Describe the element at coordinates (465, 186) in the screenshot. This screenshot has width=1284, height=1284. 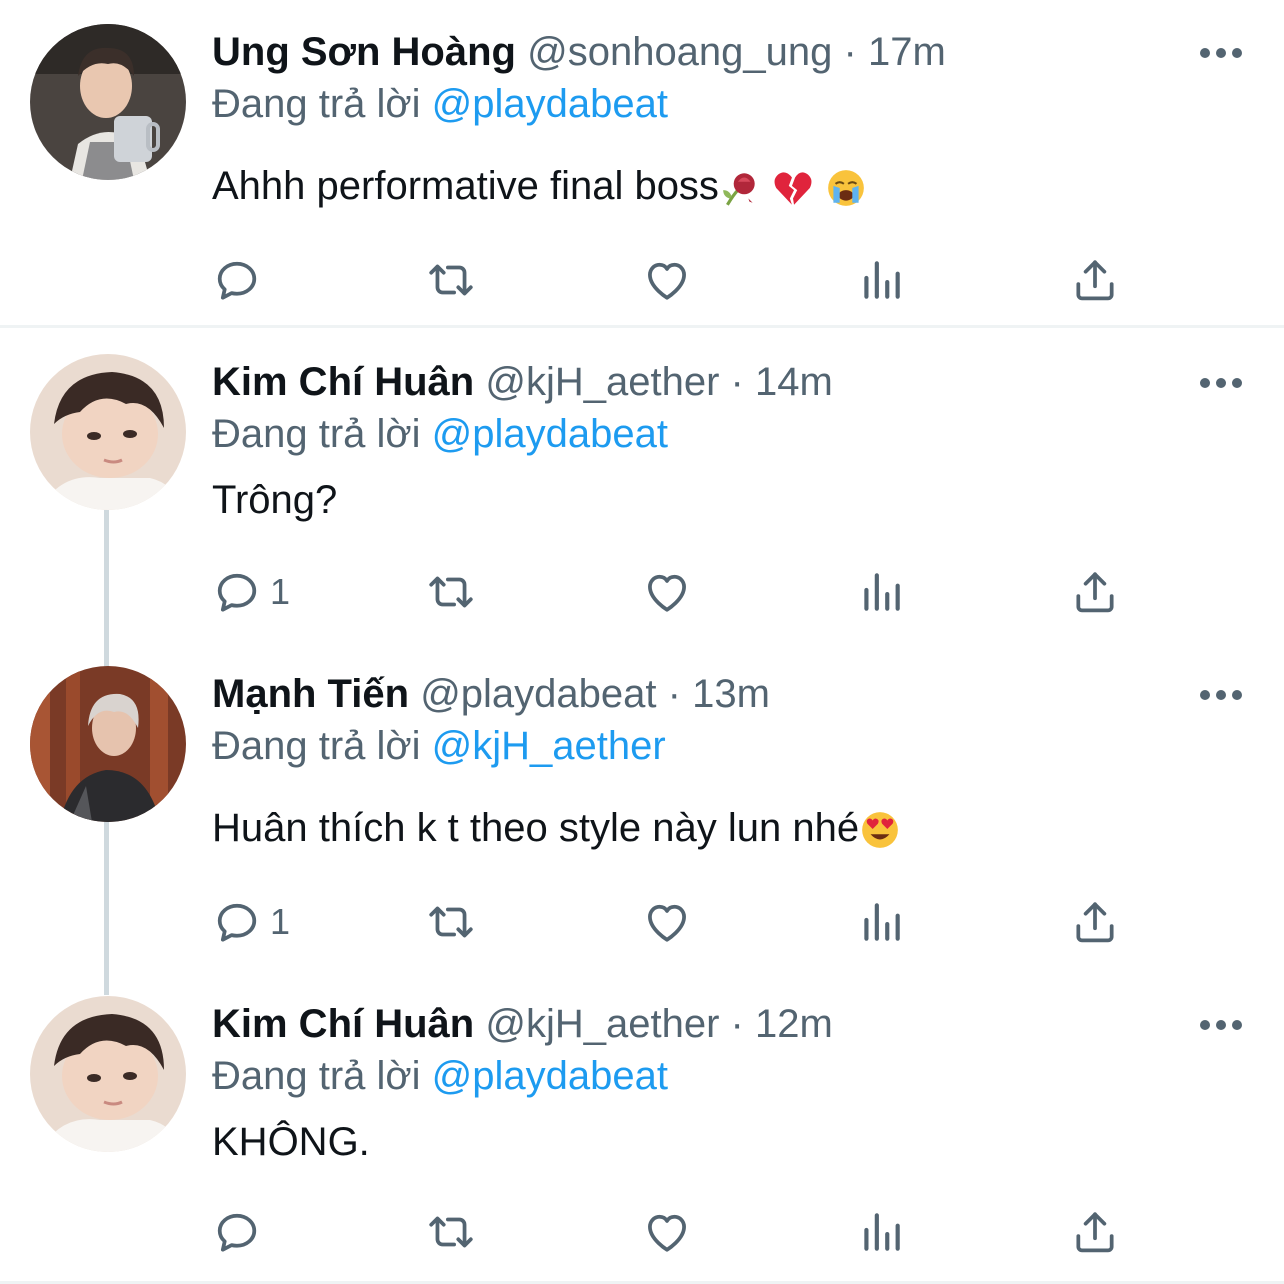
I see `tweet-text-content: Ahhh performative final boss` at that location.